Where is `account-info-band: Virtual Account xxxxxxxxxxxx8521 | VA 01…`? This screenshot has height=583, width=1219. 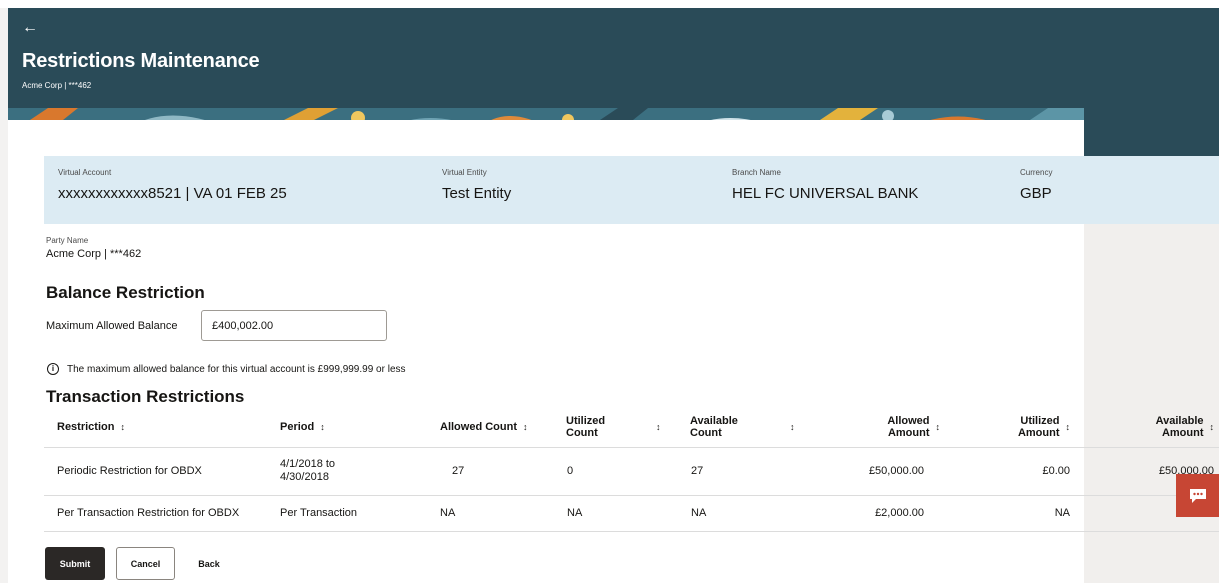
account-info-band: Virtual Account xxxxxxxxxxxx8521 | VA 01… is located at coordinates (631, 190).